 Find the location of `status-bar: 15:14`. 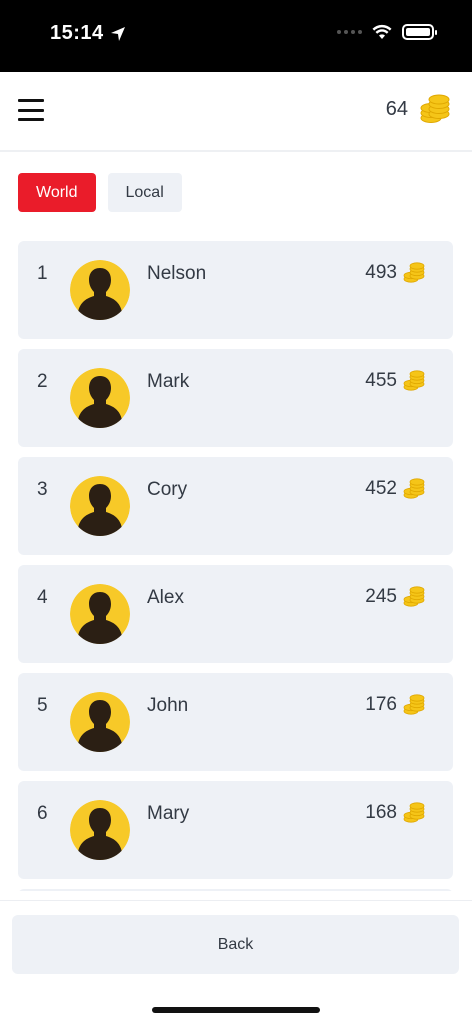

status-bar: 15:14 is located at coordinates (236, 36).